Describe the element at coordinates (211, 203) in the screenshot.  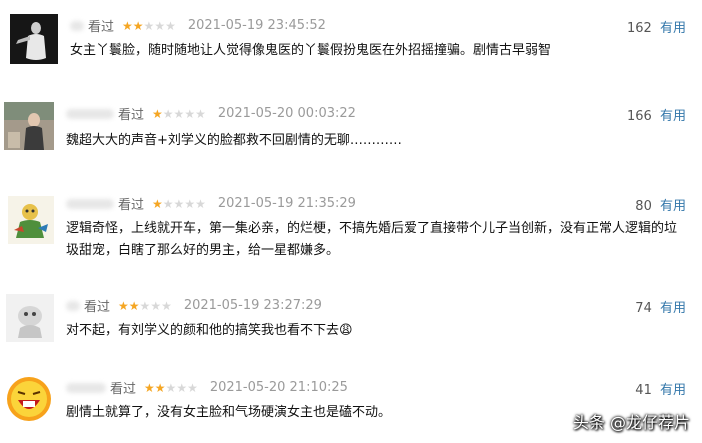
I see `review-meta: 看过 ★ ★ ★ ★ ★ 2021-05-19 21:35:29` at that location.